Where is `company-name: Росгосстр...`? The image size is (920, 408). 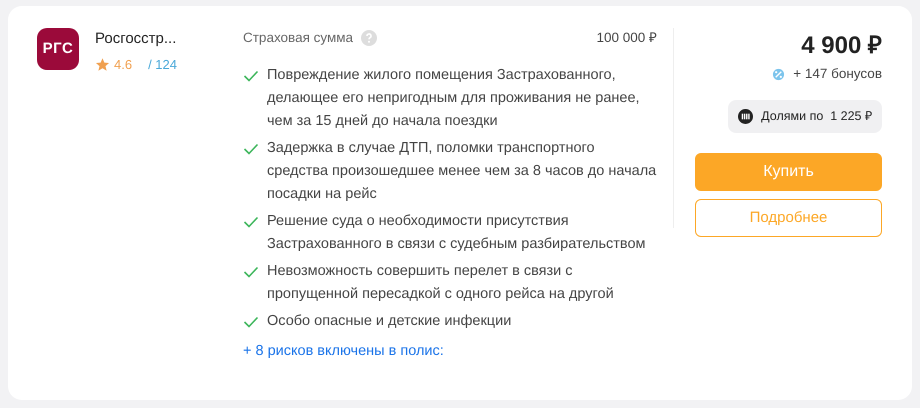 company-name: Росгосстр... is located at coordinates (136, 39).